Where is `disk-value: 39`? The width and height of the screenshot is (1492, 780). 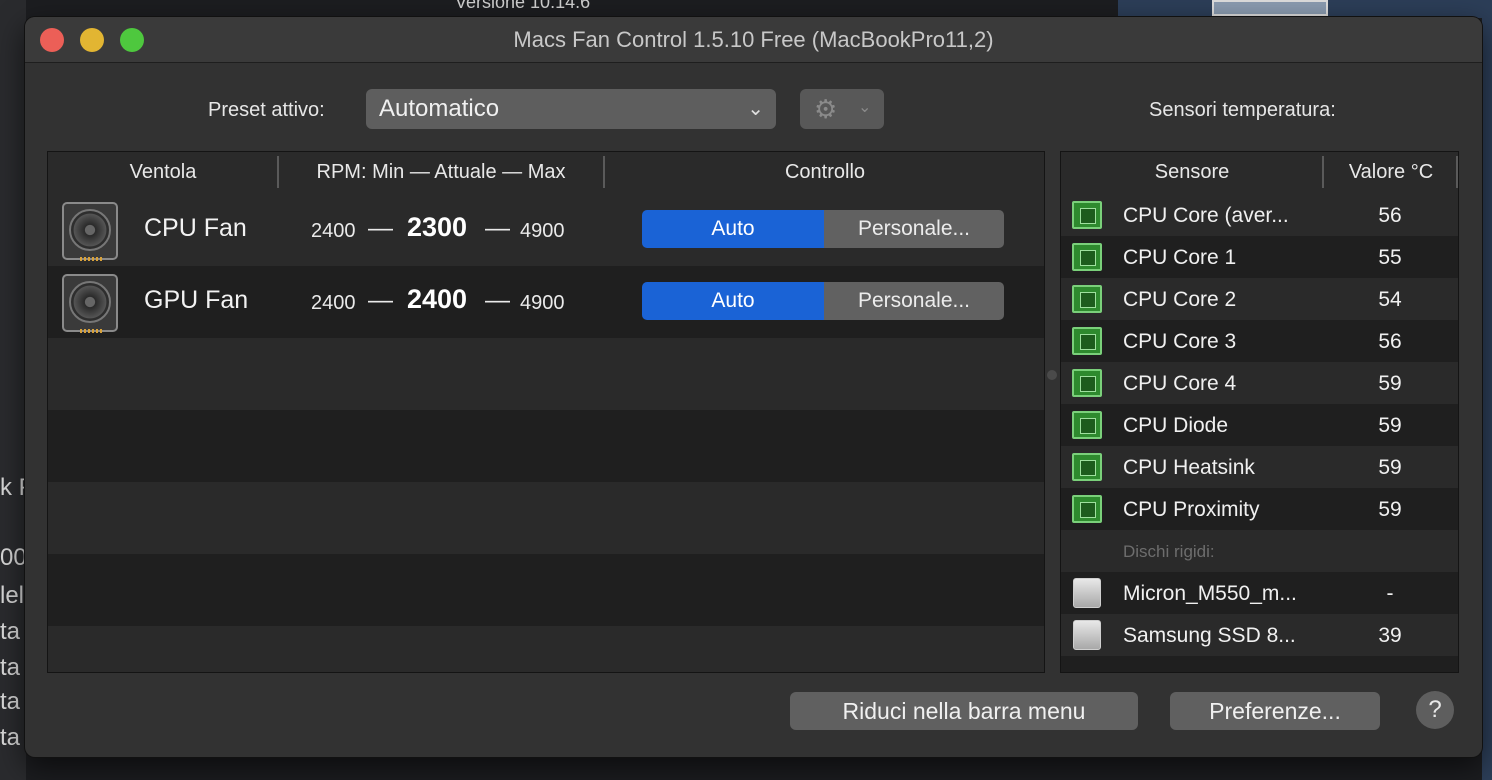
disk-value: 39 is located at coordinates (1390, 635).